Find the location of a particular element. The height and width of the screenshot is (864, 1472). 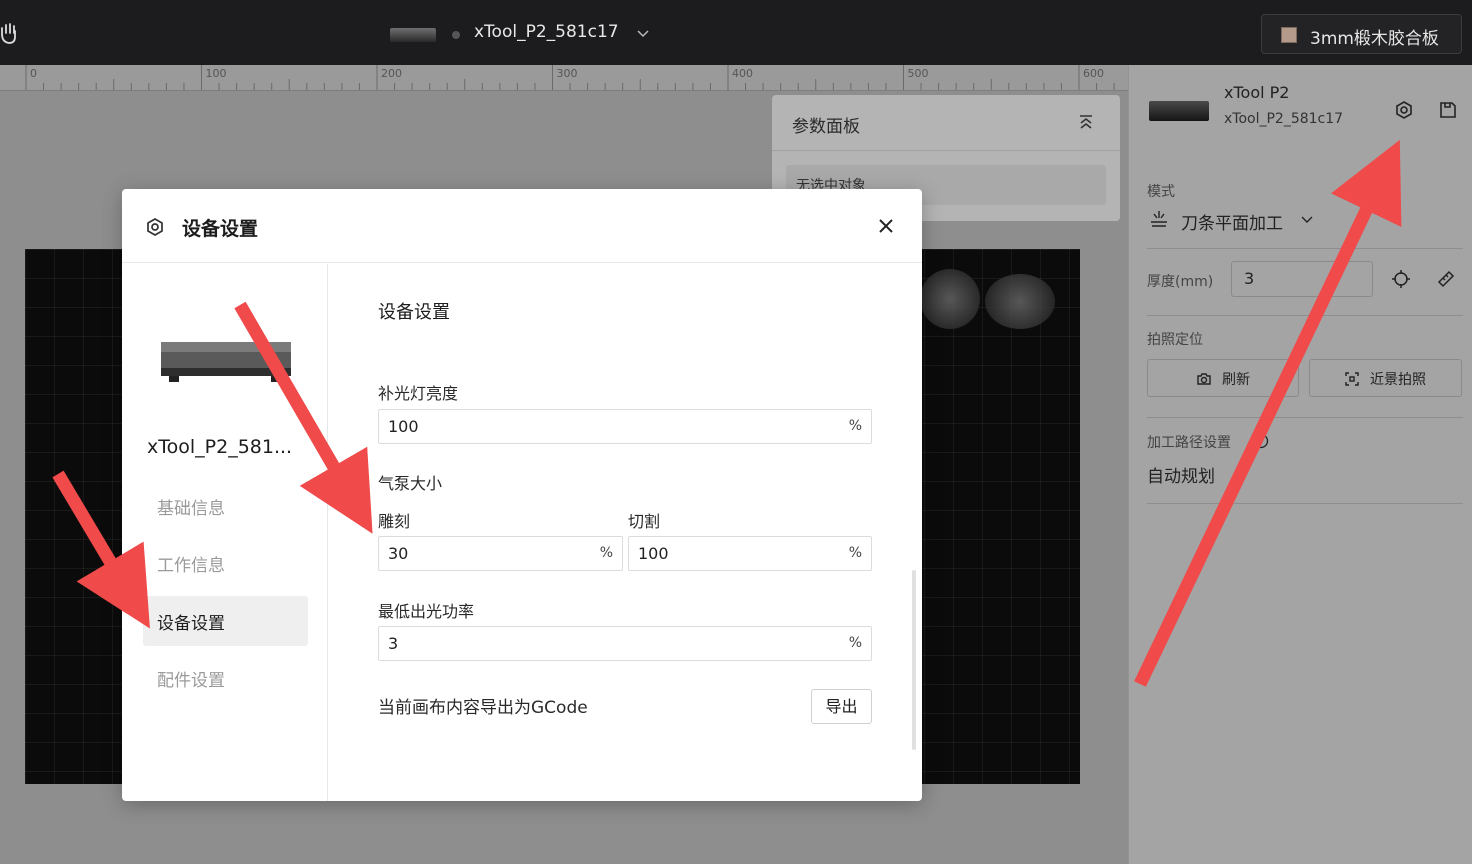

ruler-tick-label: 200 is located at coordinates (391, 73).